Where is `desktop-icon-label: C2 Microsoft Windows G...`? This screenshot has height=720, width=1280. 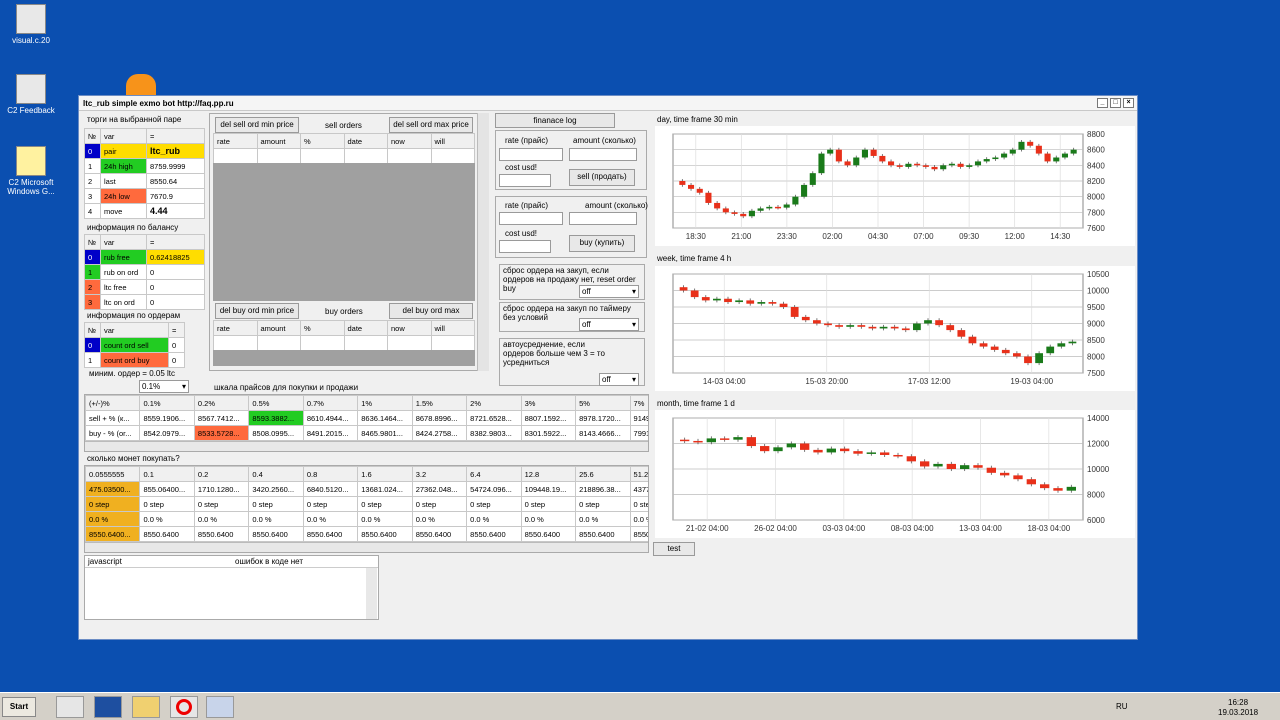
desktop-icon-label: C2 Microsoft Windows G... is located at coordinates (31, 187).